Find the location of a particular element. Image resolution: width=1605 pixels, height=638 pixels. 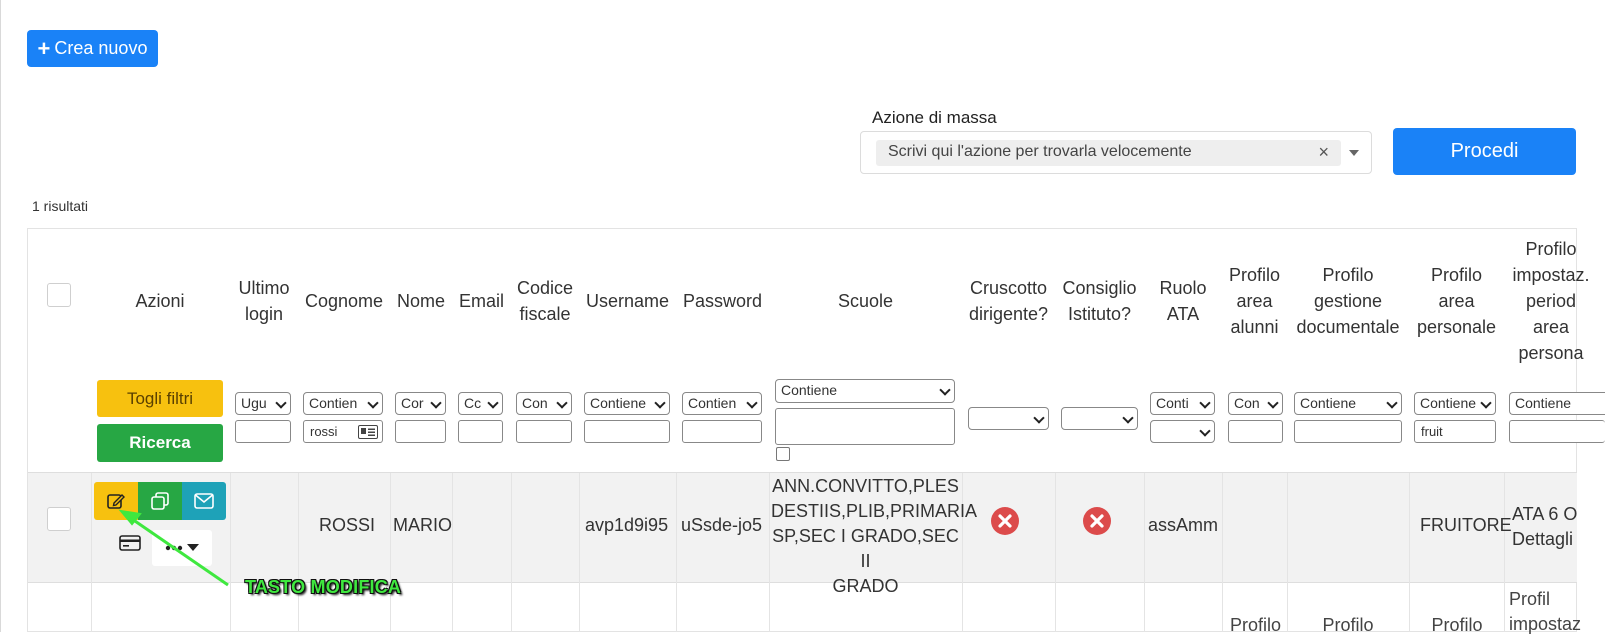

filter-gestione-input is located at coordinates (1348, 431).